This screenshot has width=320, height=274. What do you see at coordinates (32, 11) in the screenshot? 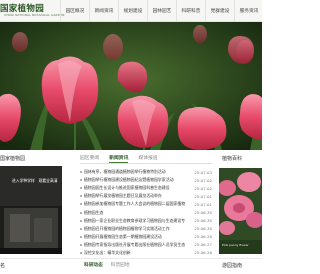
I see `site-logo: 国家植物园 CHINA NATIONAL BOTANICAL GARDEN` at bounding box center [32, 11].